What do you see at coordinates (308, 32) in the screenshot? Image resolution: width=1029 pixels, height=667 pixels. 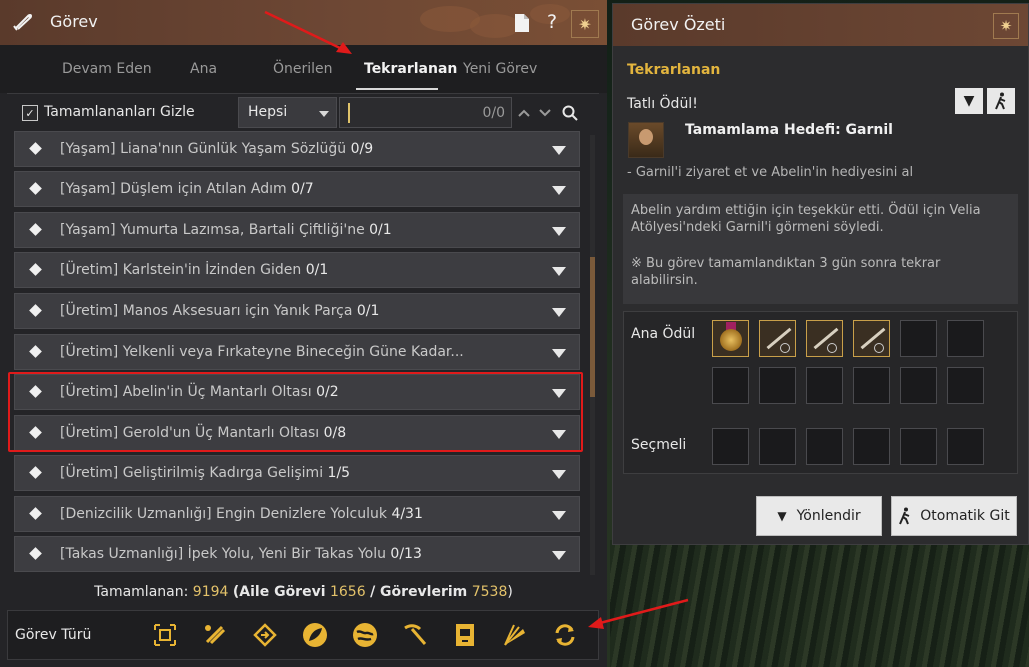 I see `annotation-arrow-tab` at bounding box center [308, 32].